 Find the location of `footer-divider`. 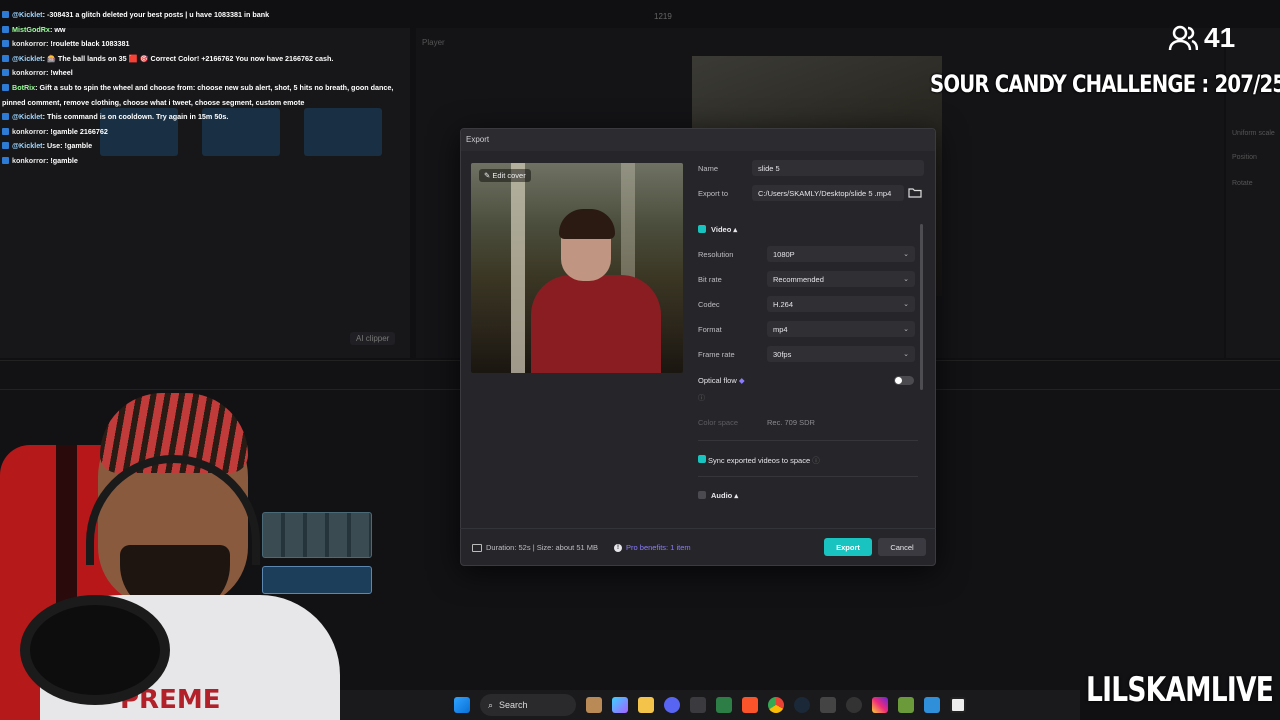

footer-divider is located at coordinates (698, 528).